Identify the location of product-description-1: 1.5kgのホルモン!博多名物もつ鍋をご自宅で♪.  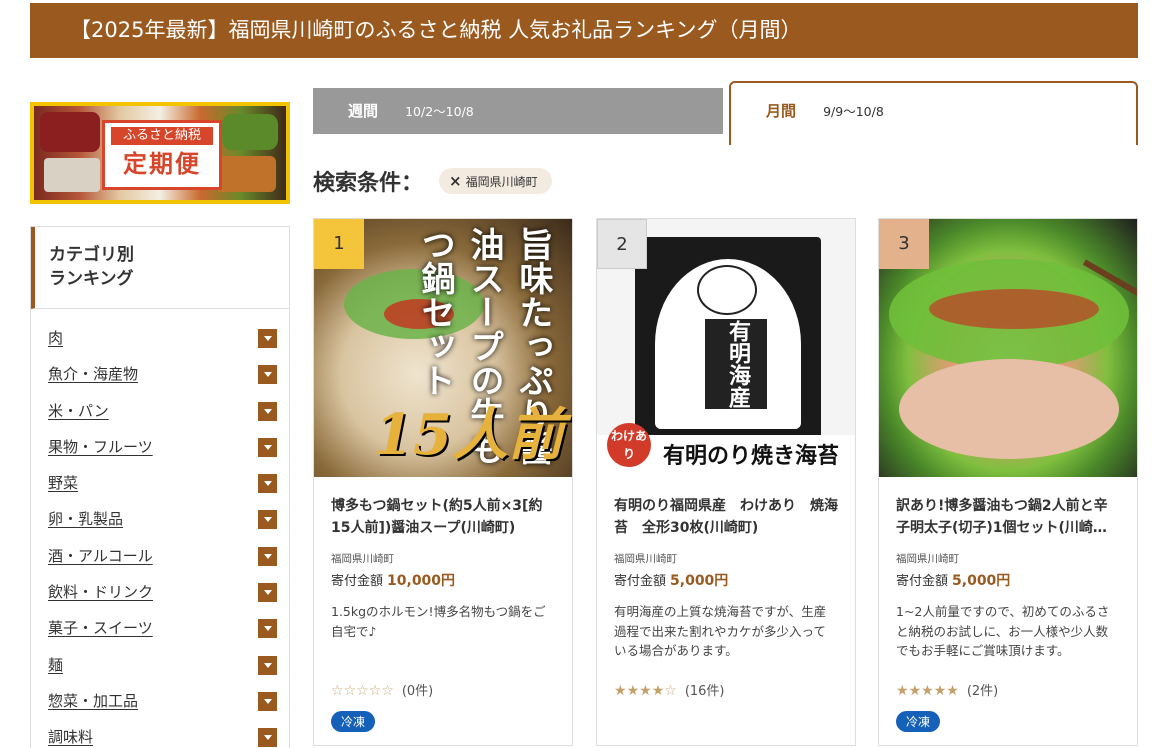
(438, 621).